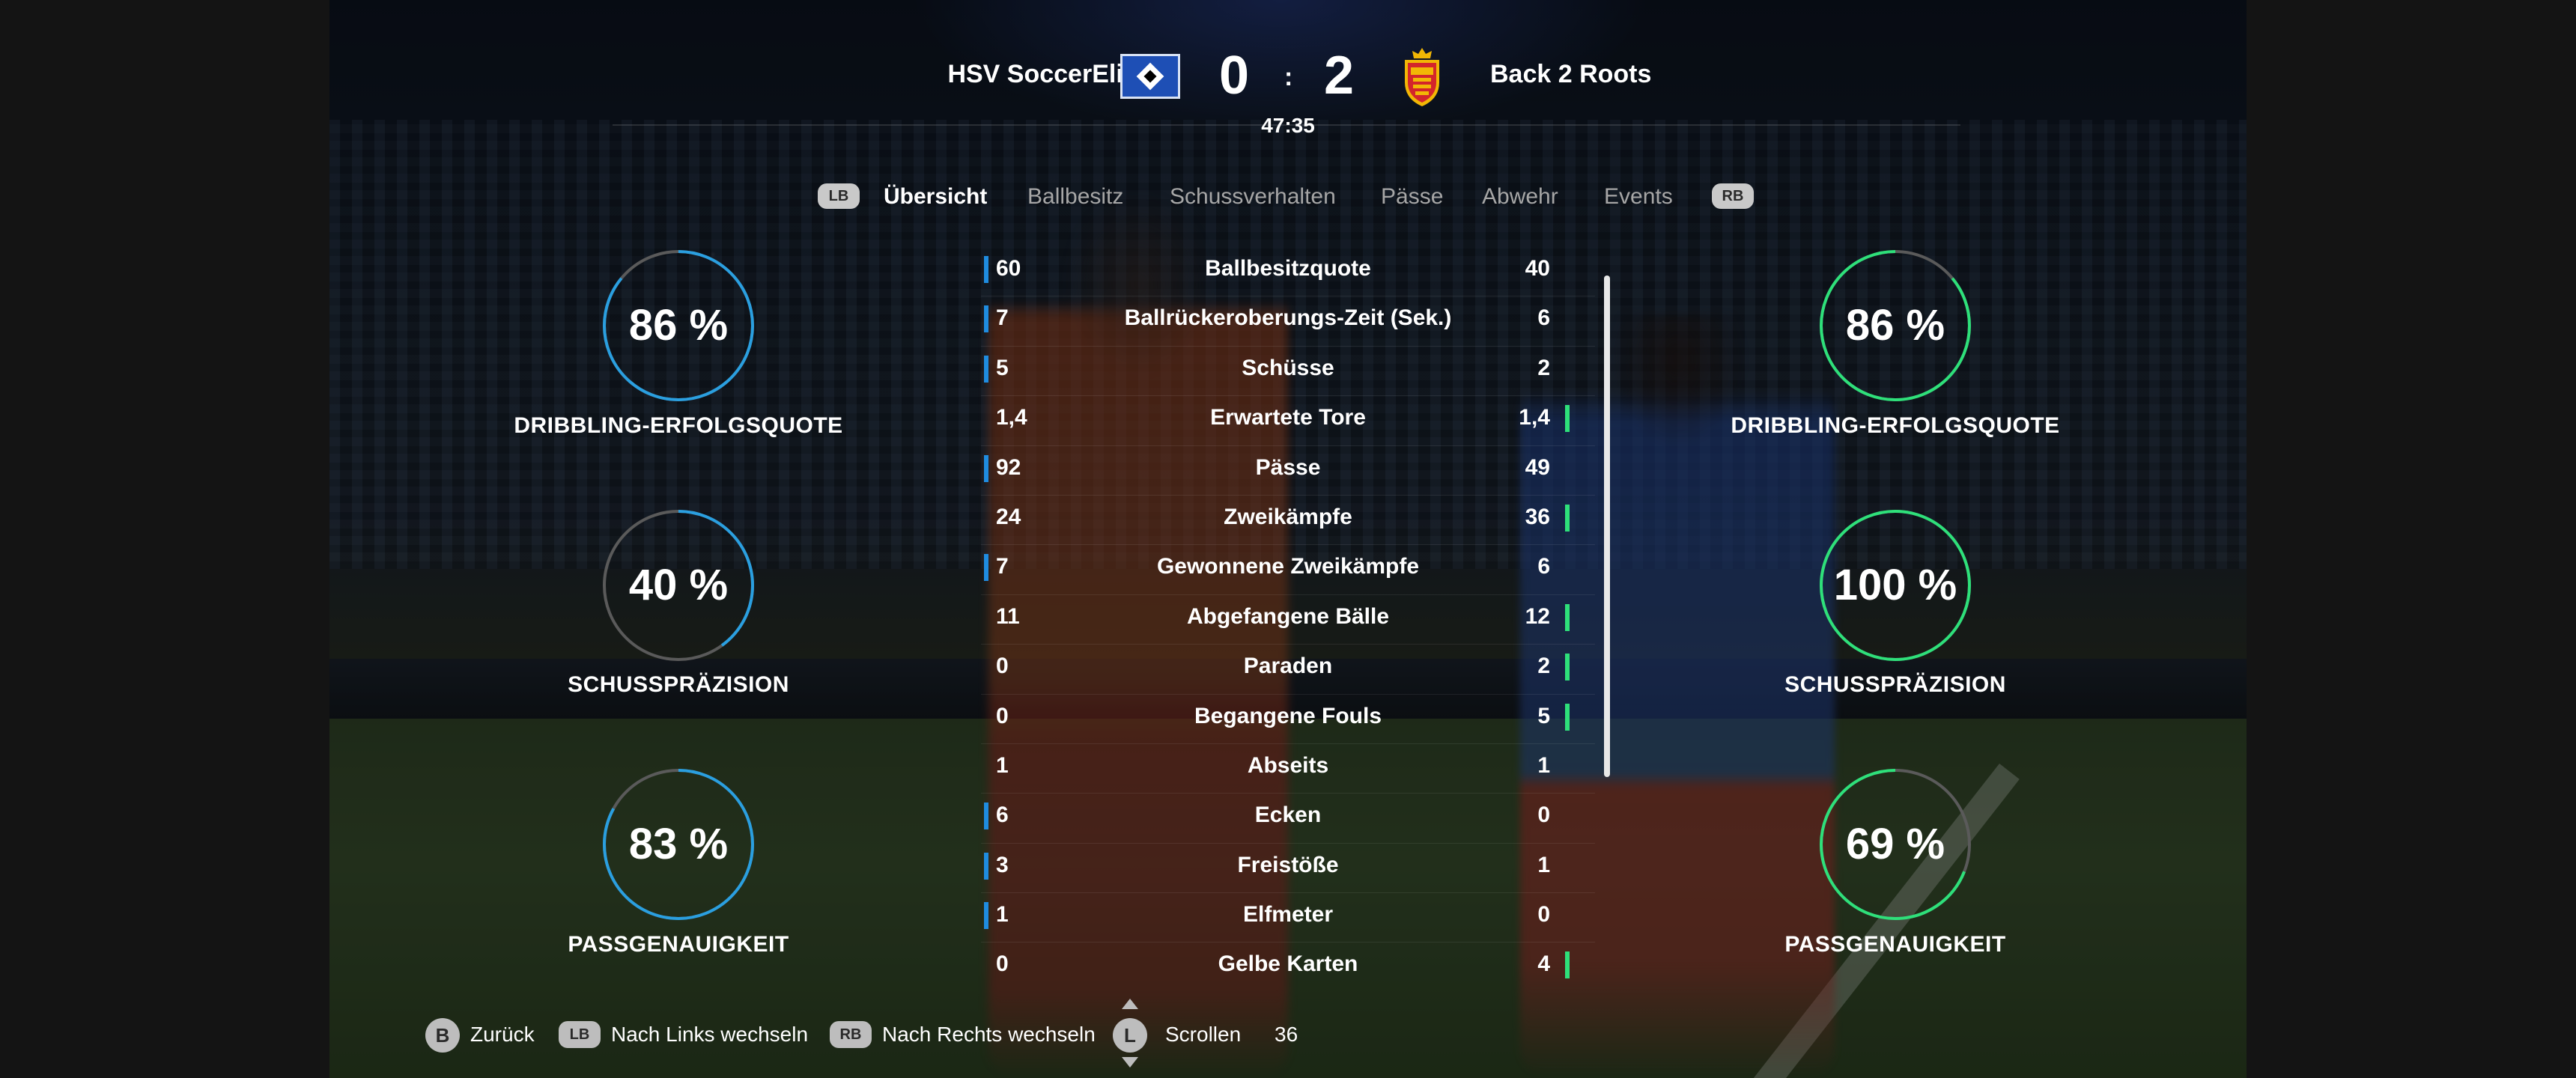 Image resolution: width=2576 pixels, height=1078 pixels. What do you see at coordinates (1288, 666) in the screenshot?
I see `stat-label: Paraden` at bounding box center [1288, 666].